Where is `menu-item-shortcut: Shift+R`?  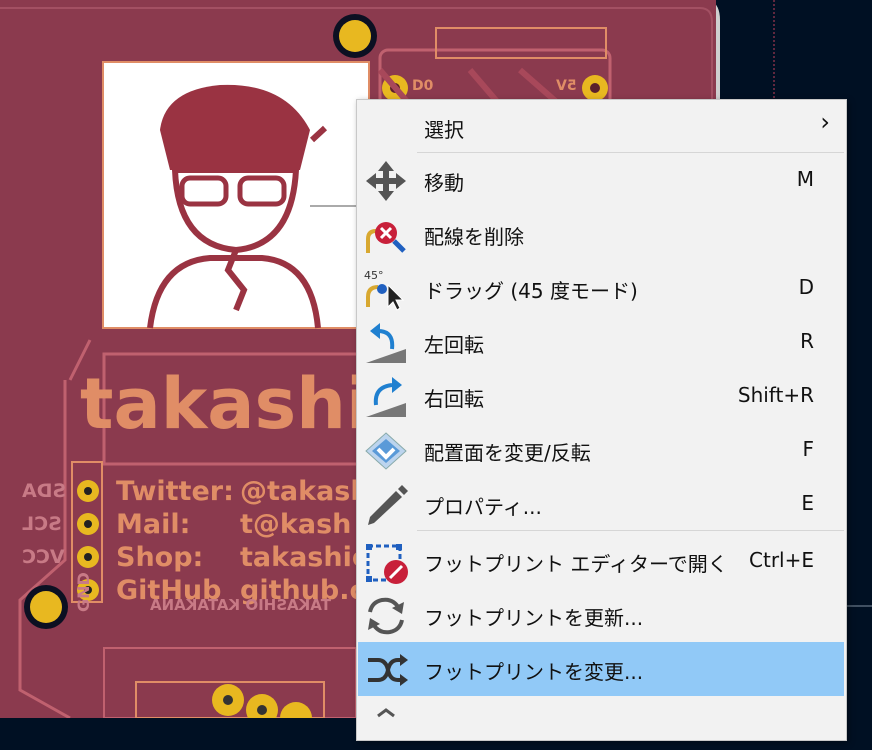
menu-item-shortcut: Shift+R is located at coordinates (775, 395).